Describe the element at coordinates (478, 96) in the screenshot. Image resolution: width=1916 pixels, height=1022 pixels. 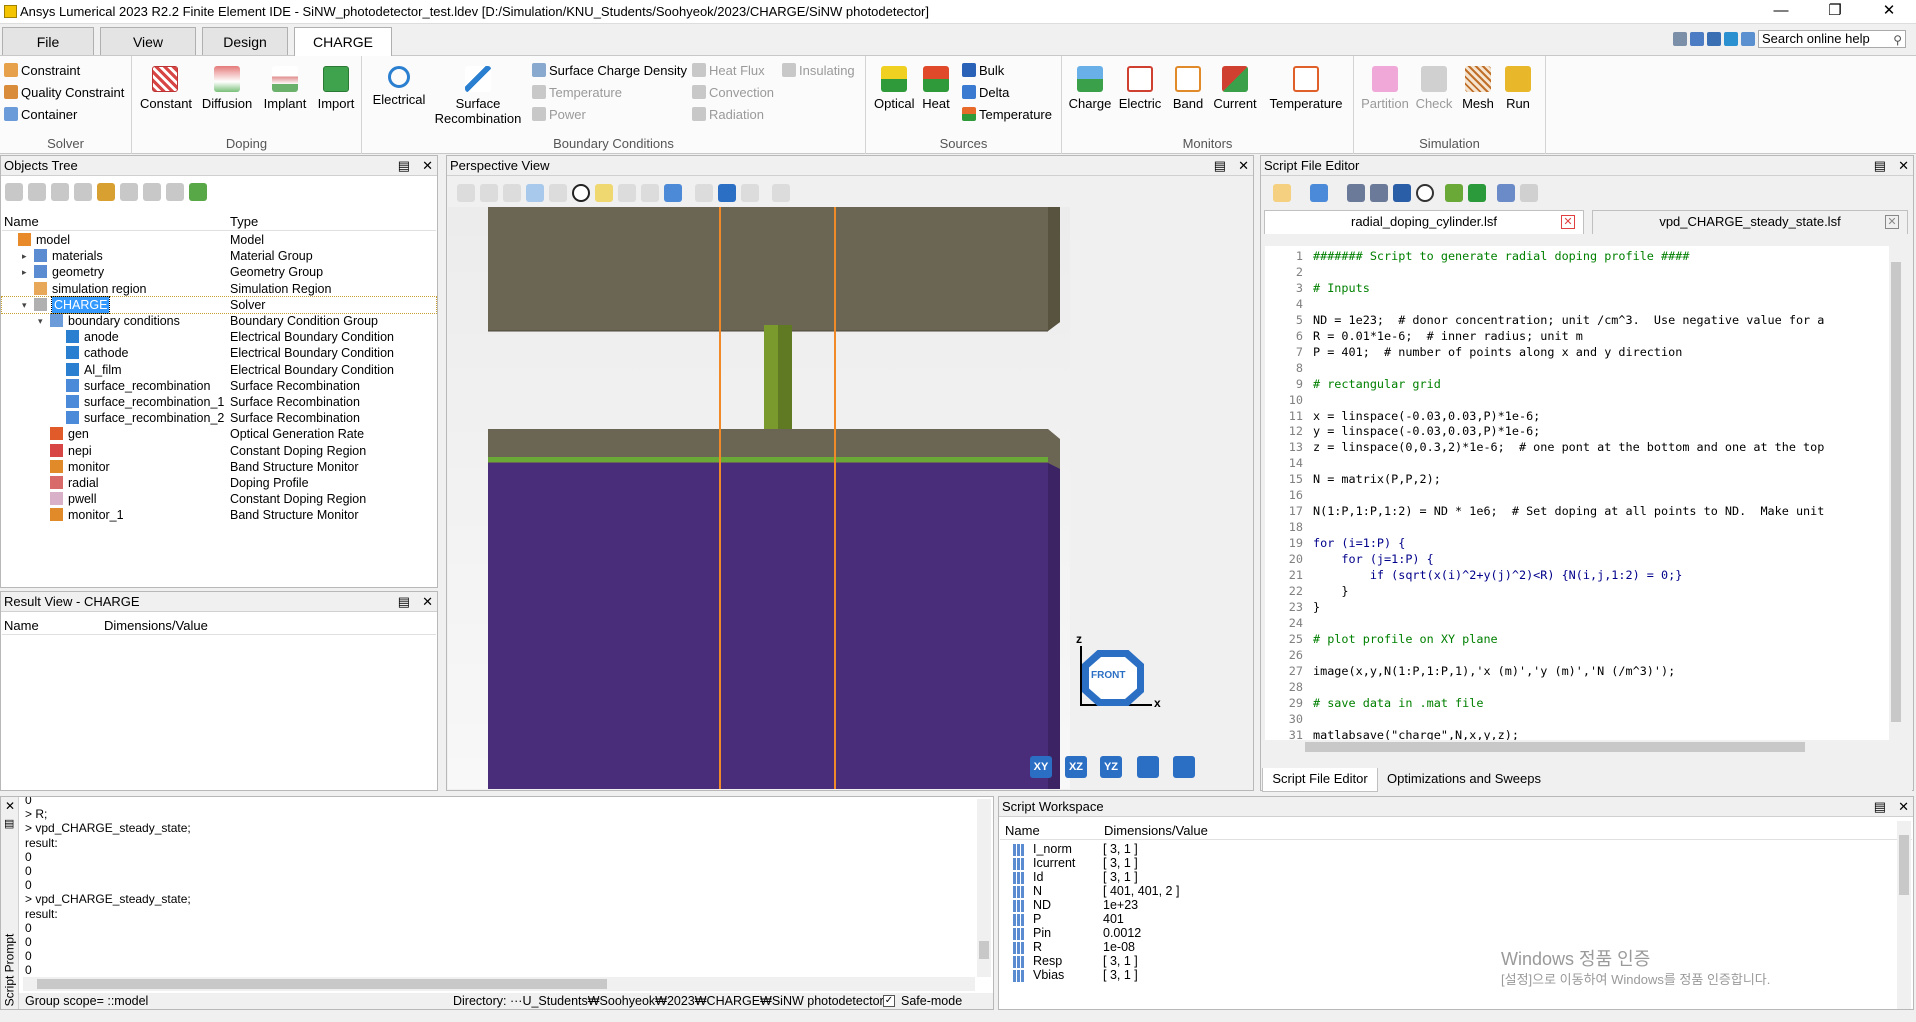
I see `surface-recombination-button: Surface Recombination` at that location.